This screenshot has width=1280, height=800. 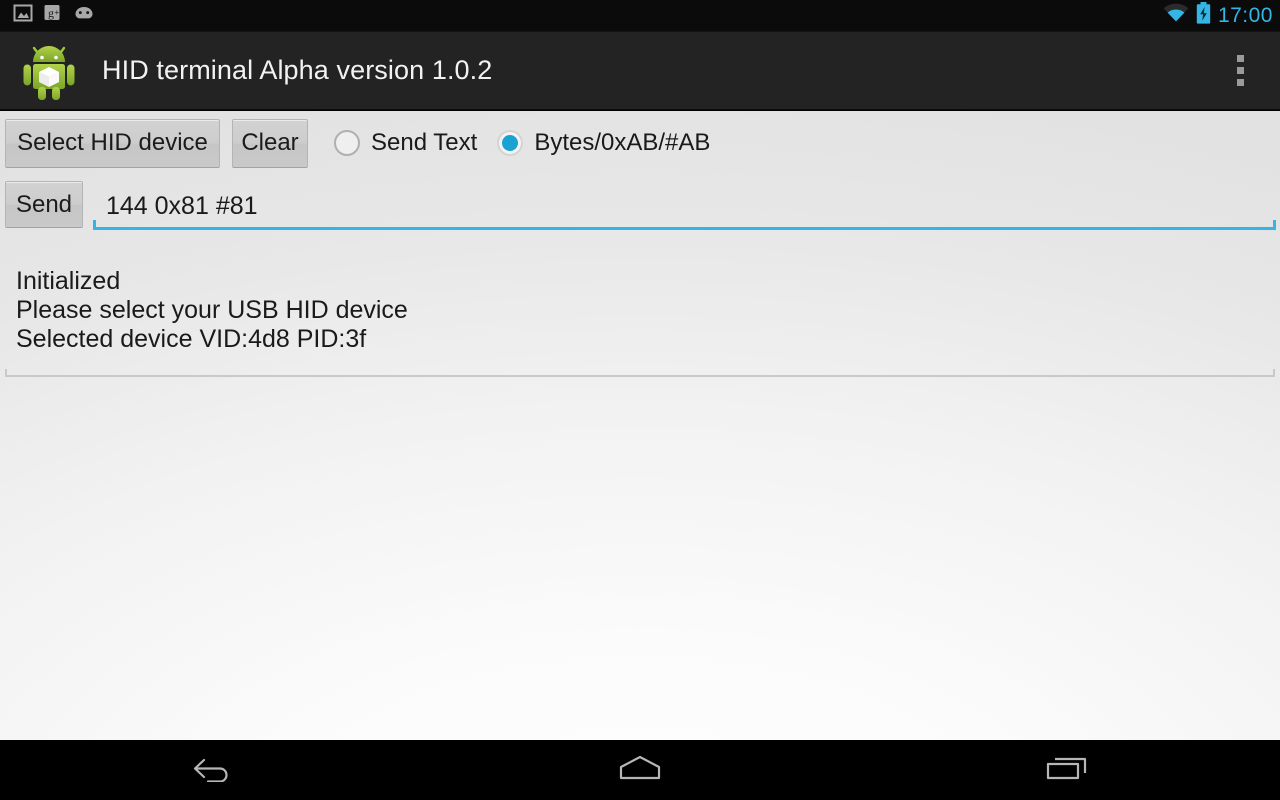 I want to click on radio-send-text-label: Send Text, so click(x=424, y=142).